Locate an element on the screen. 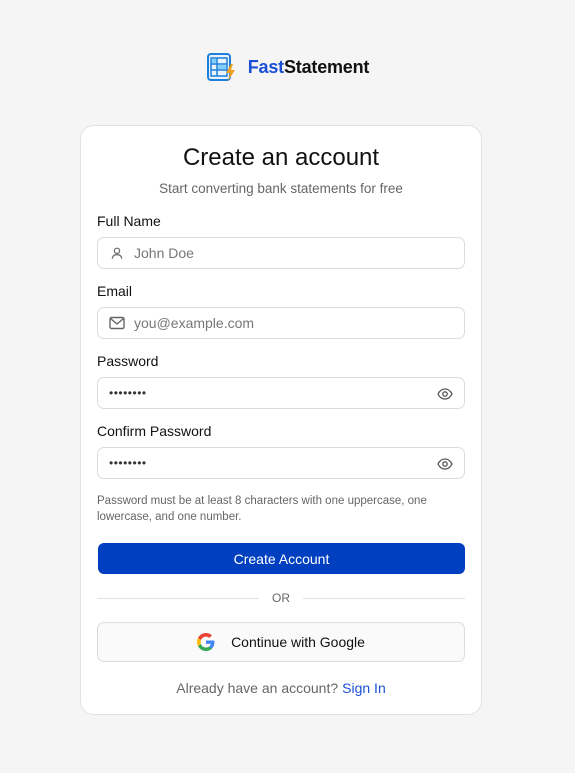 The width and height of the screenshot is (575, 773). email-placeholder: you@example.com is located at coordinates (194, 323).